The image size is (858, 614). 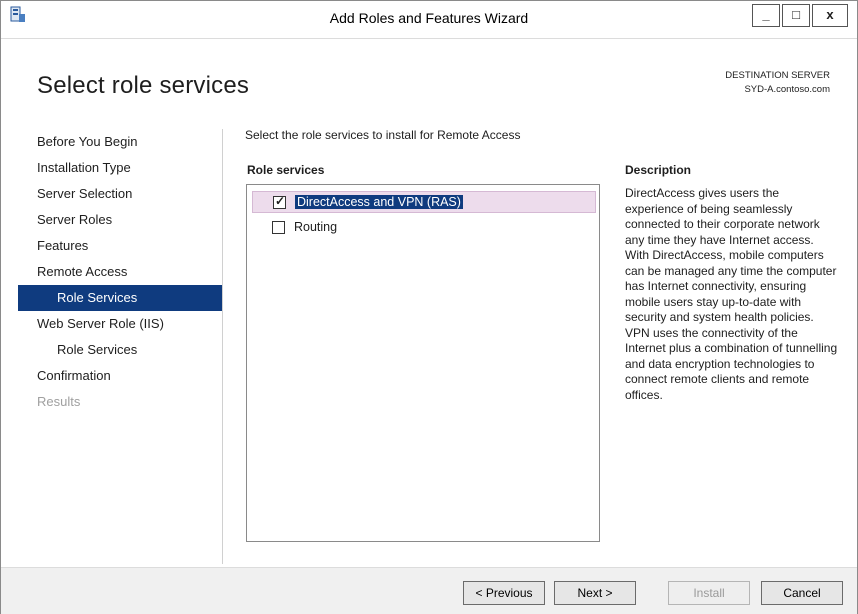 What do you see at coordinates (777, 75) in the screenshot?
I see `destination-label: DESTINATION SERVER` at bounding box center [777, 75].